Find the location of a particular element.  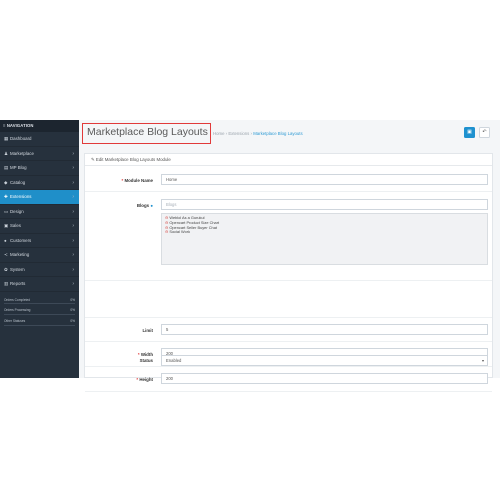

limit-row: Limit 5 is located at coordinates (288, 329).